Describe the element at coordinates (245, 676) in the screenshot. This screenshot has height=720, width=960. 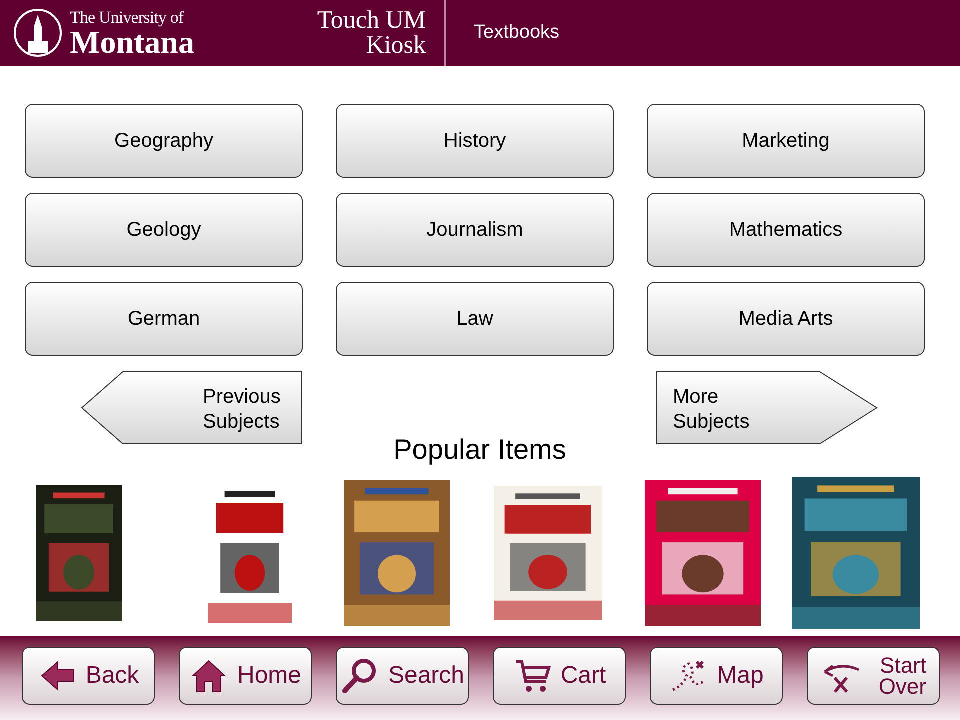
I see `home-button: Home` at that location.